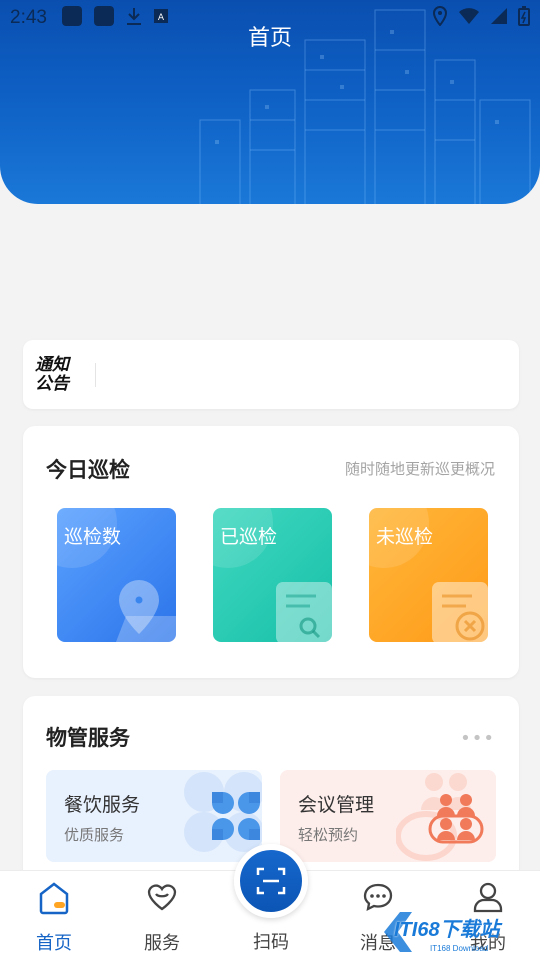 The width and height of the screenshot is (540, 960). What do you see at coordinates (328, 835) in the screenshot?
I see `service-desc: 轻松预约` at bounding box center [328, 835].